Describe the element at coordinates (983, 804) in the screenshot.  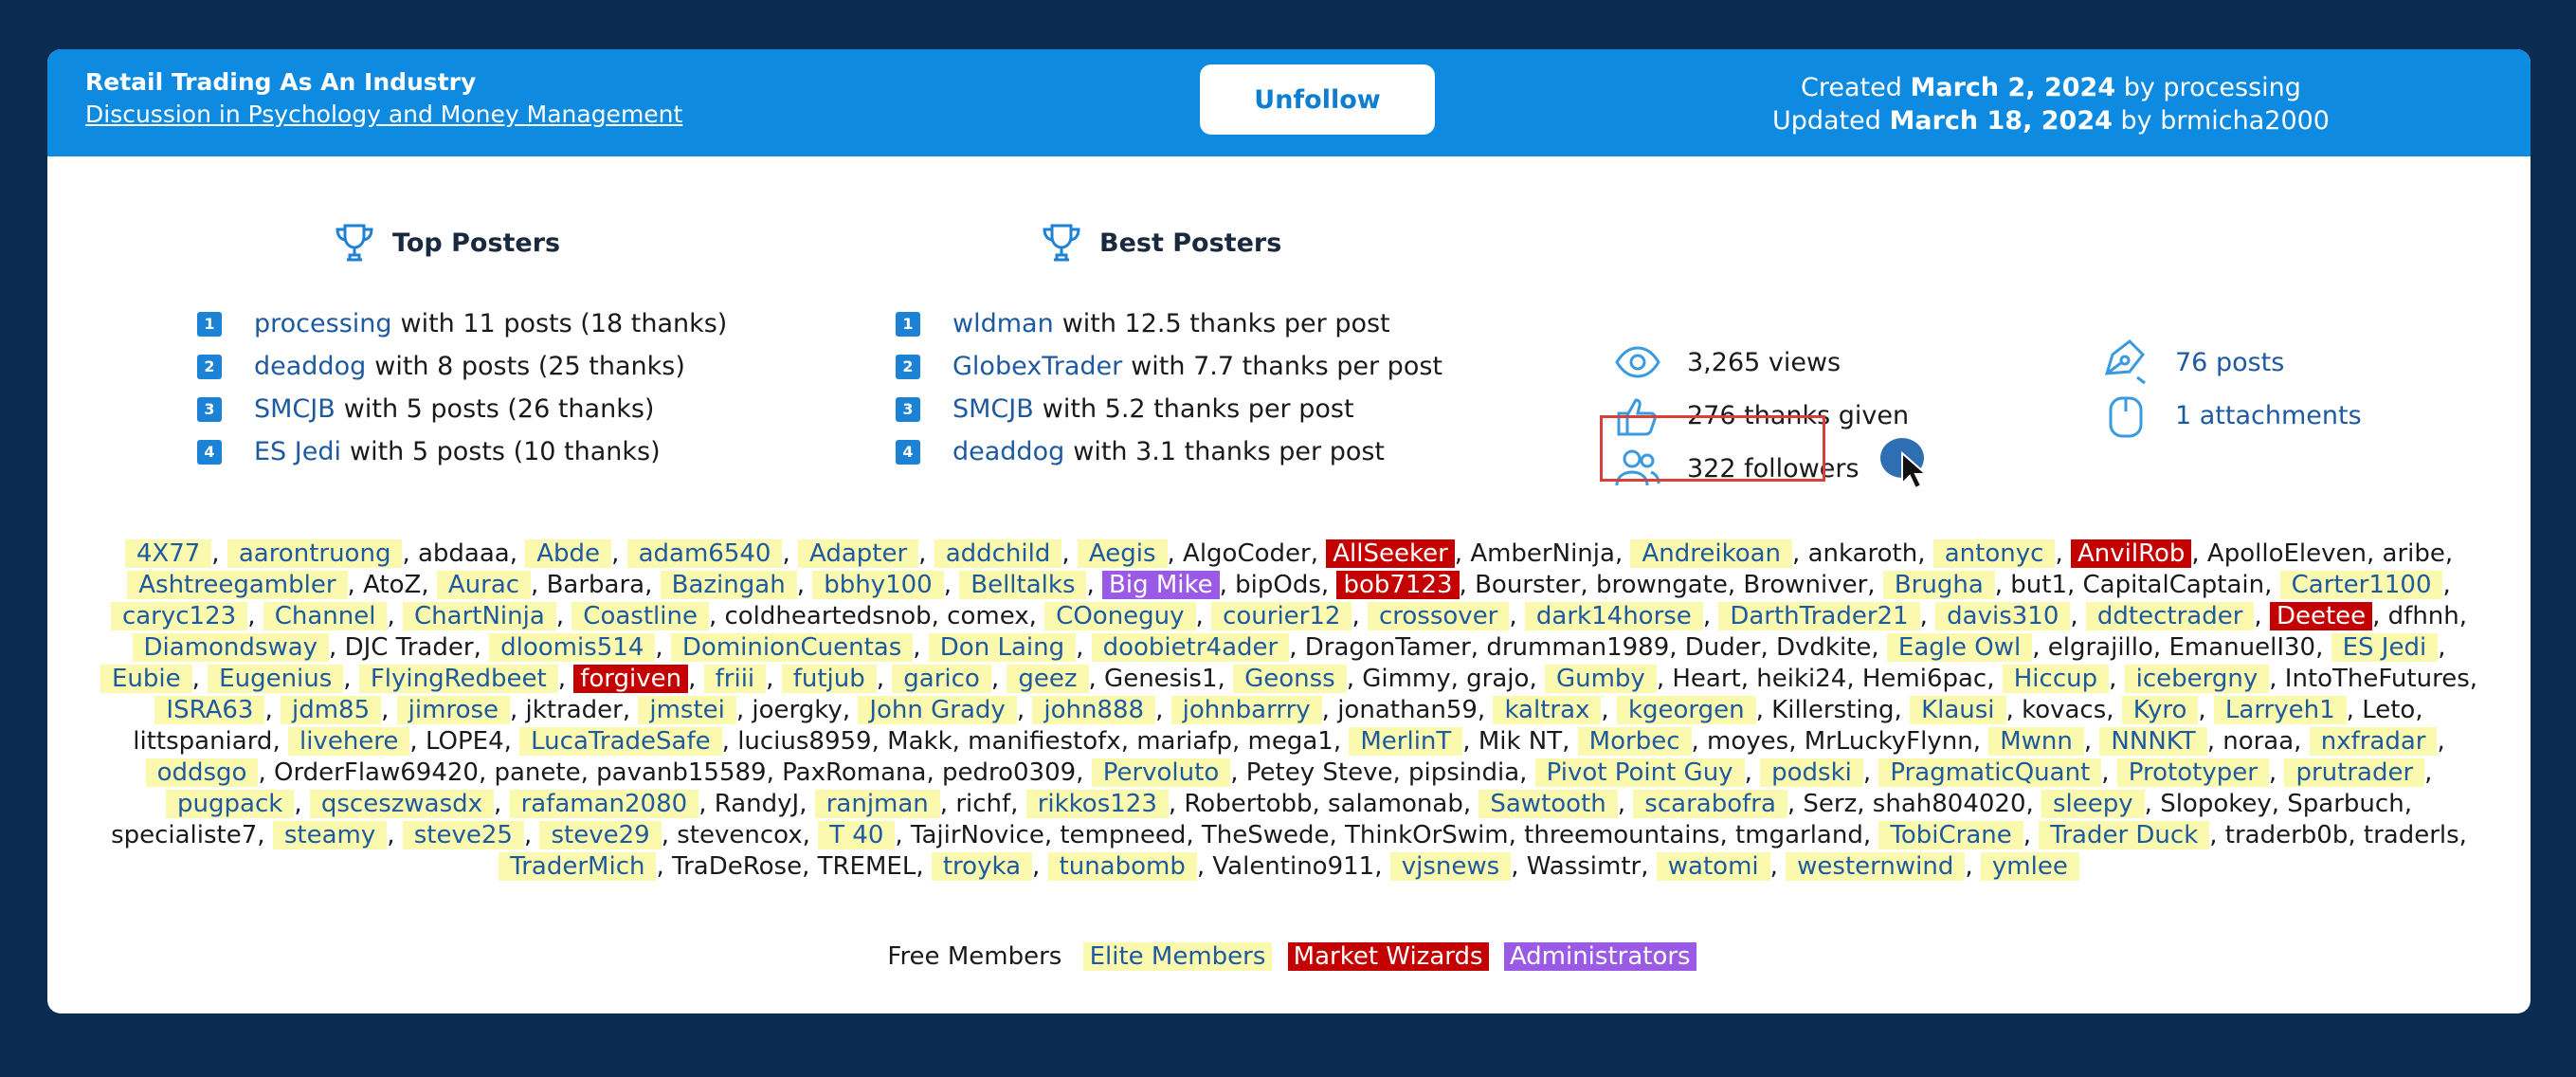
I see `member-link: richf` at that location.